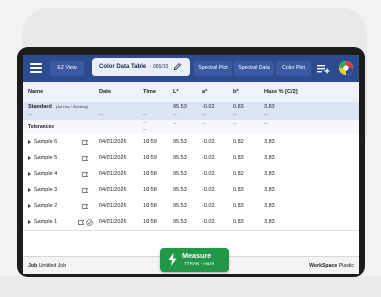 This screenshot has width=381, height=297. Describe the element at coordinates (42, 142) in the screenshot. I see `sample-name: Sample 6` at that location.